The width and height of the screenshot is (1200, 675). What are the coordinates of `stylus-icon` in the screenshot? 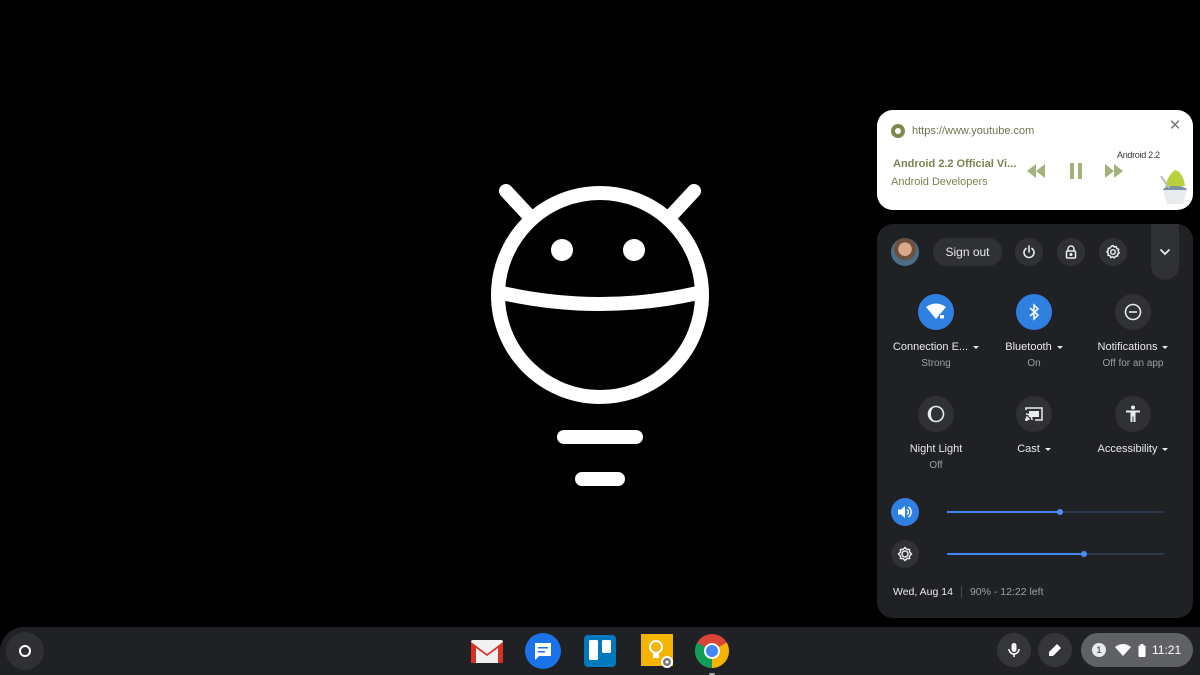 It's located at (1055, 650).